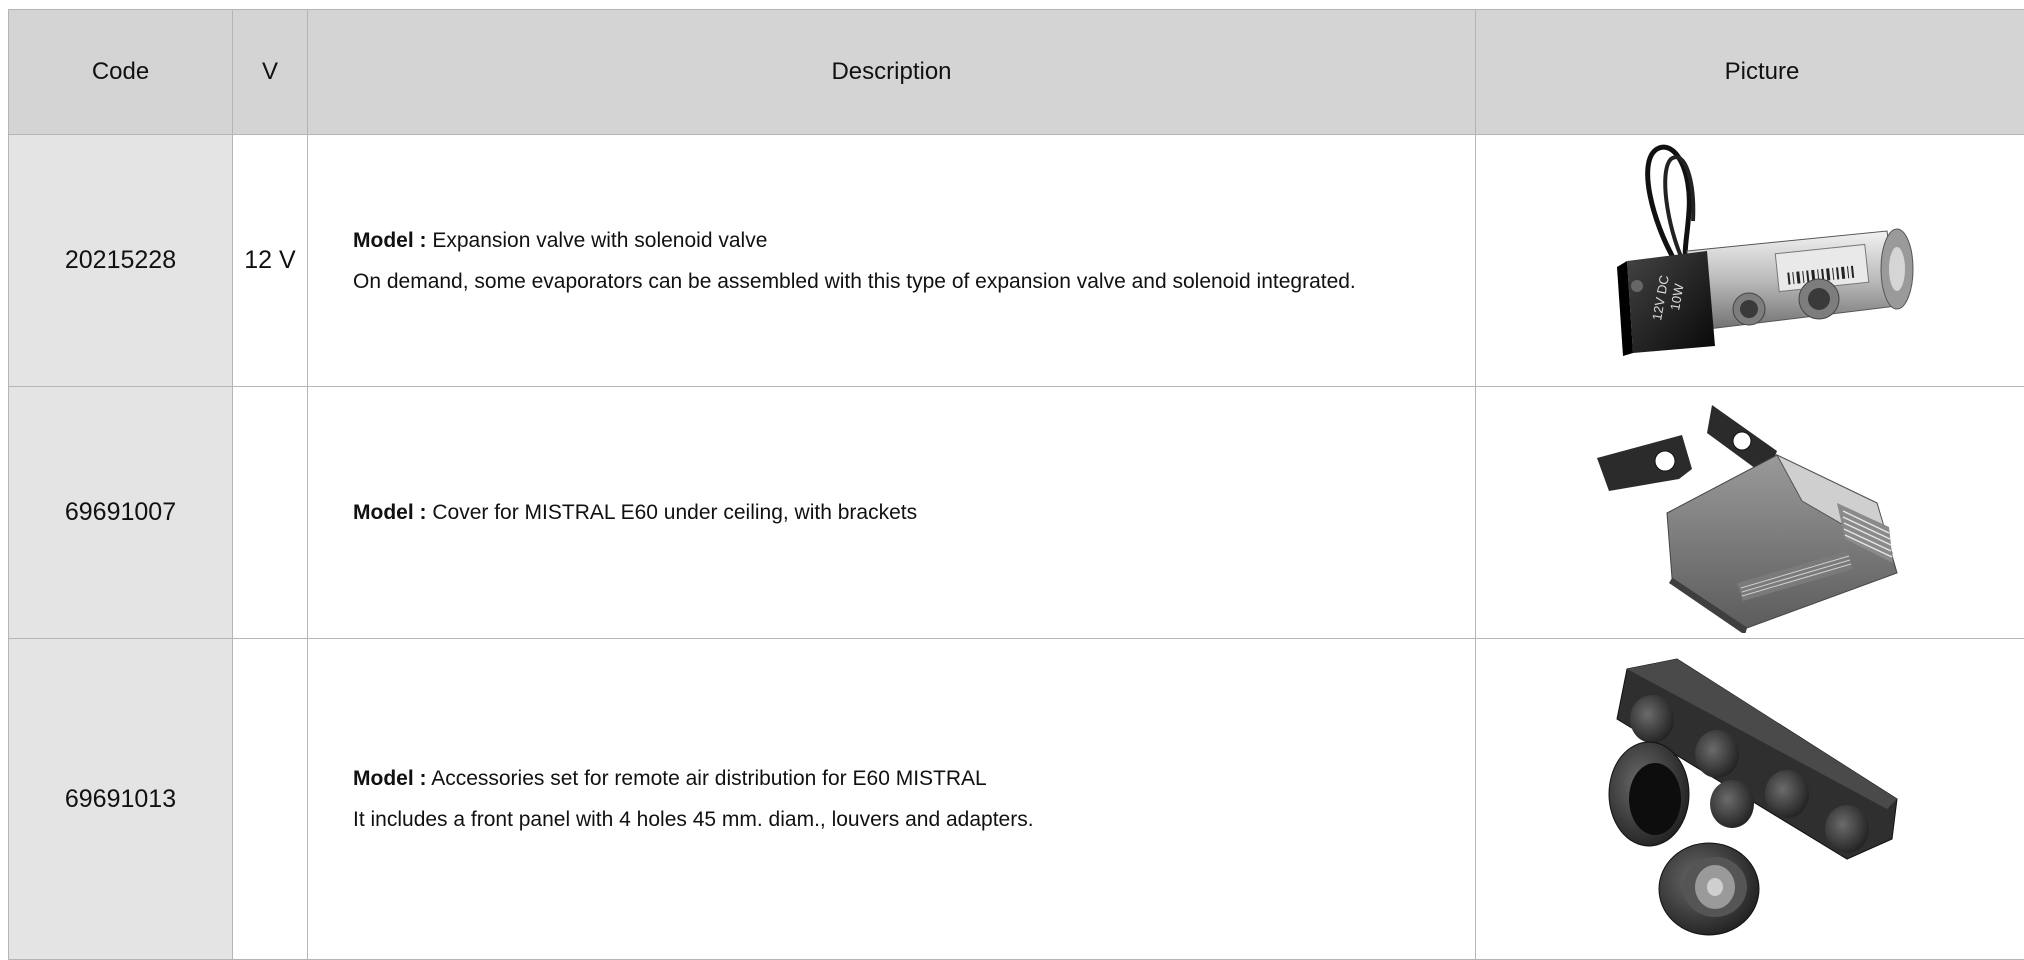  What do you see at coordinates (121, 799) in the screenshot?
I see `row-code: 69691013` at bounding box center [121, 799].